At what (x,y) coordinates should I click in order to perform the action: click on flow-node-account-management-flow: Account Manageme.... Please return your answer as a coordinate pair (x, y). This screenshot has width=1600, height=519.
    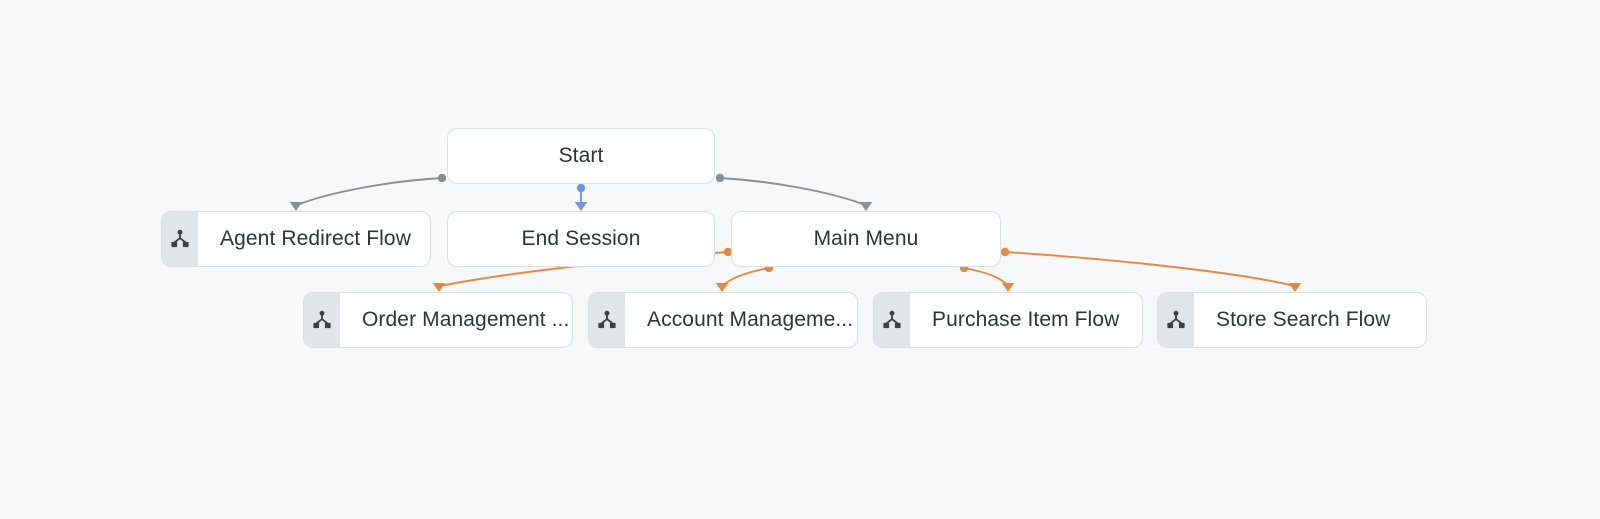
    Looking at the image, I should click on (723, 320).